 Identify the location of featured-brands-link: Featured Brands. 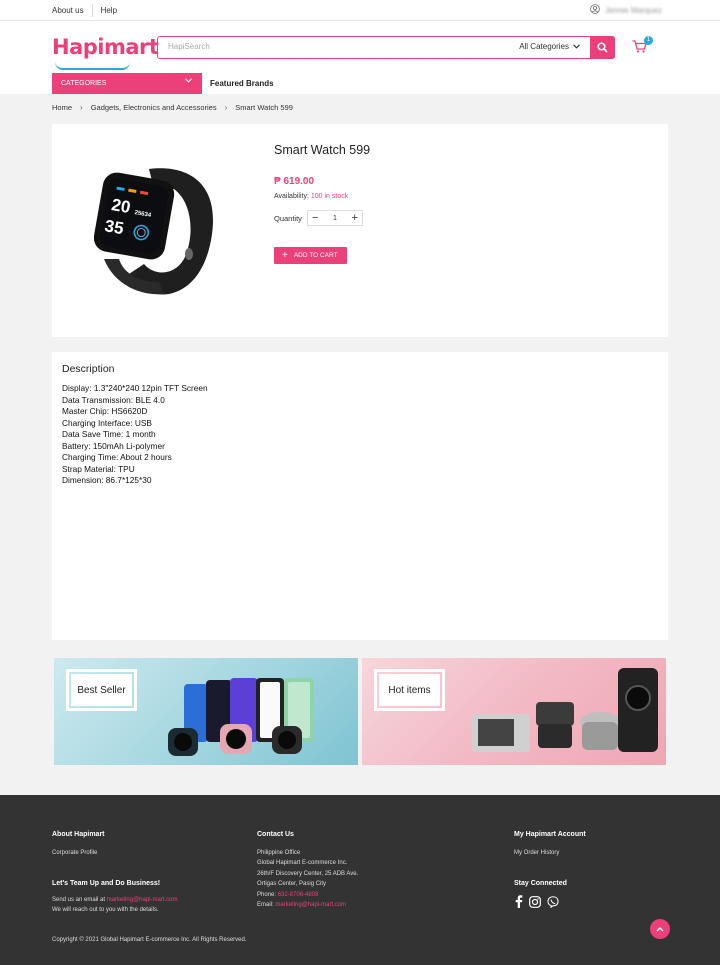
(242, 83).